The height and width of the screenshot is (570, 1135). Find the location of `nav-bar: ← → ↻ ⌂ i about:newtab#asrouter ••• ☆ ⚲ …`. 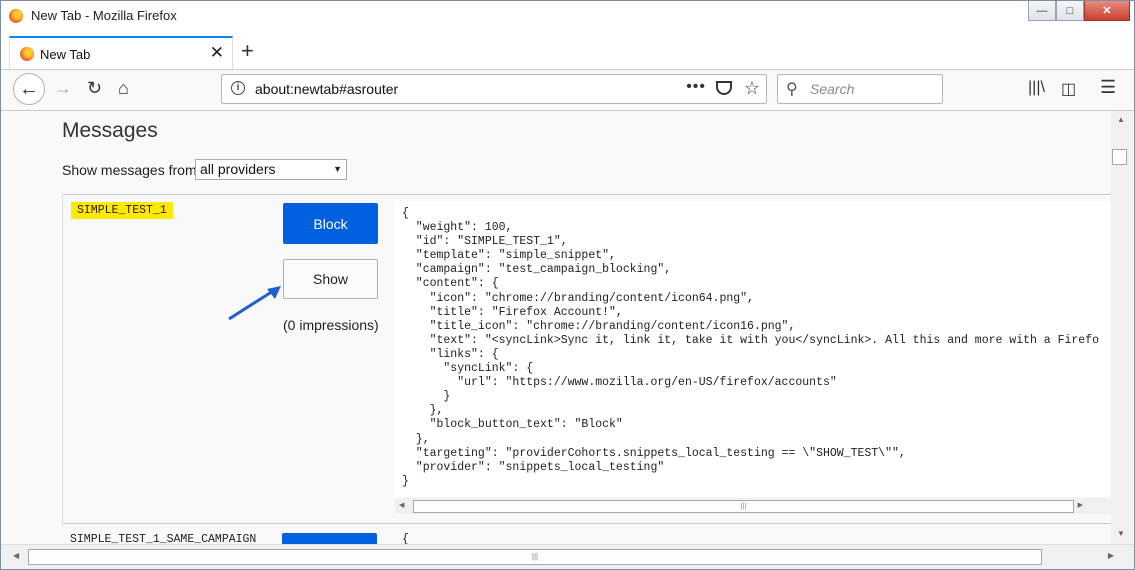

nav-bar: ← → ↻ ⌂ i about:newtab#asrouter ••• ☆ ⚲ … is located at coordinates (567, 90).